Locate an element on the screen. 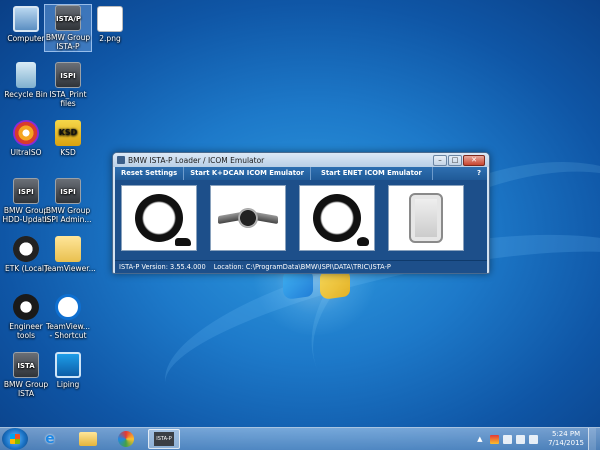  desktop-icon-label: BMW Group ISTA is located at coordinates (26, 389).